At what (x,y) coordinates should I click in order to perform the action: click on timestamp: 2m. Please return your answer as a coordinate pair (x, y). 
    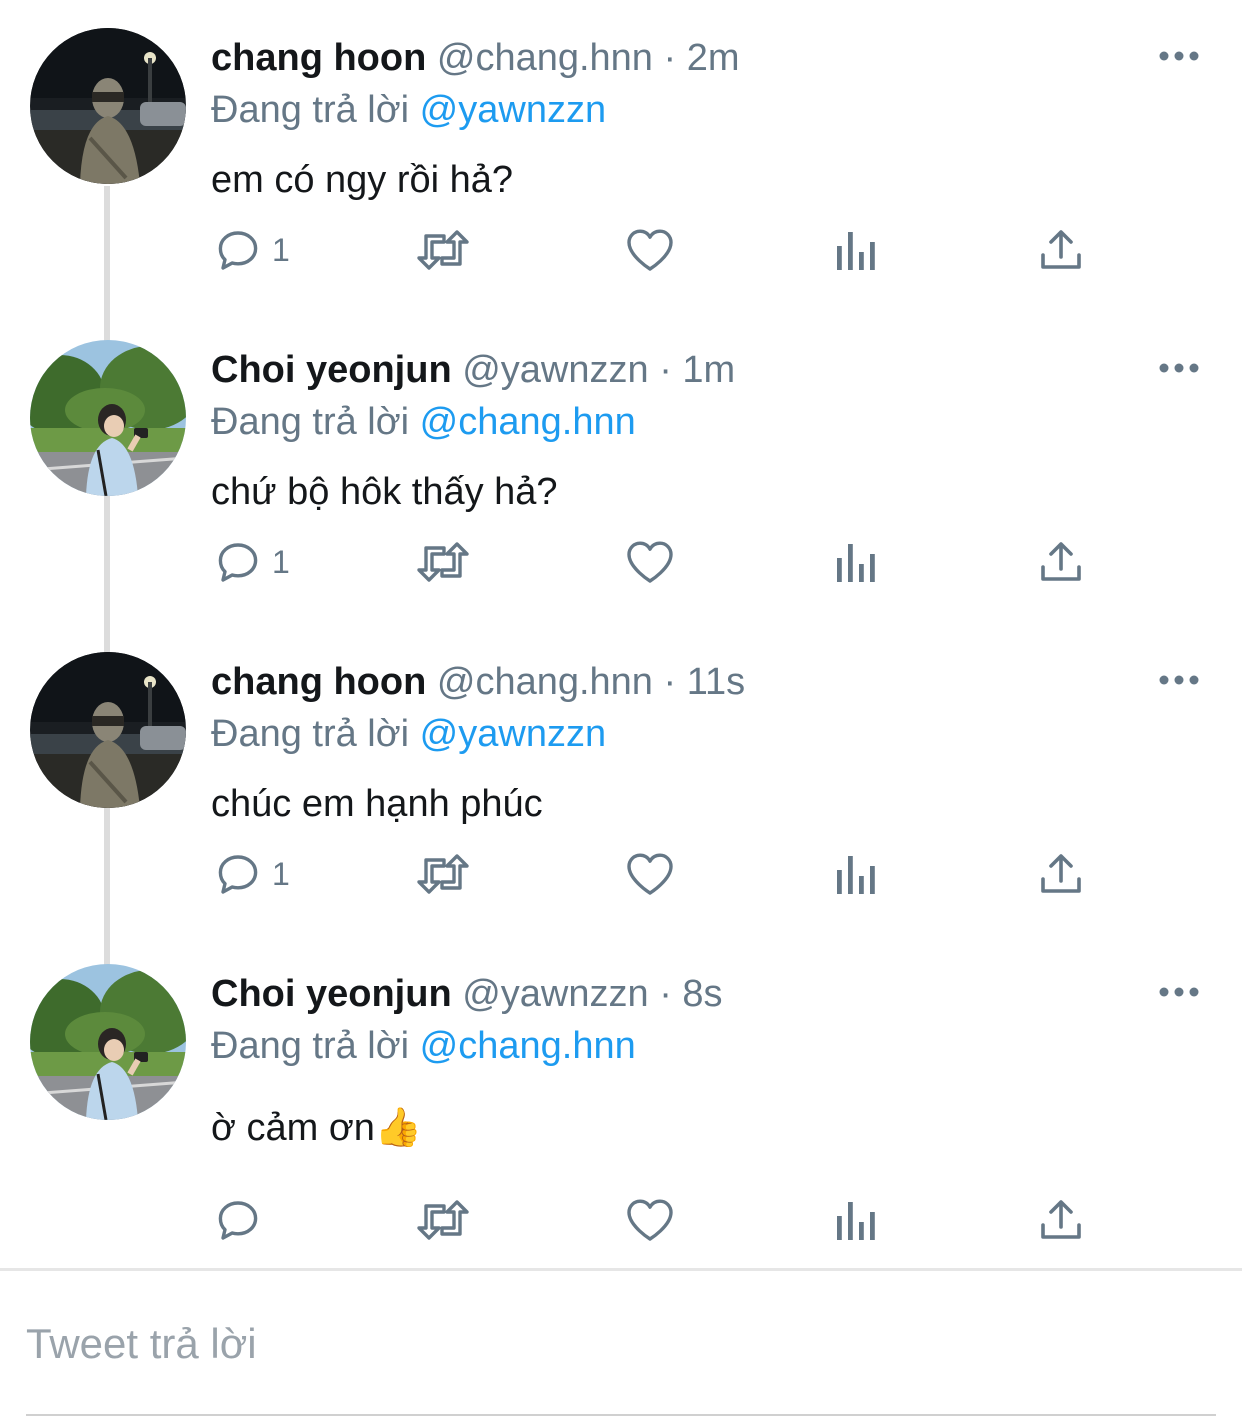
    Looking at the image, I should click on (713, 58).